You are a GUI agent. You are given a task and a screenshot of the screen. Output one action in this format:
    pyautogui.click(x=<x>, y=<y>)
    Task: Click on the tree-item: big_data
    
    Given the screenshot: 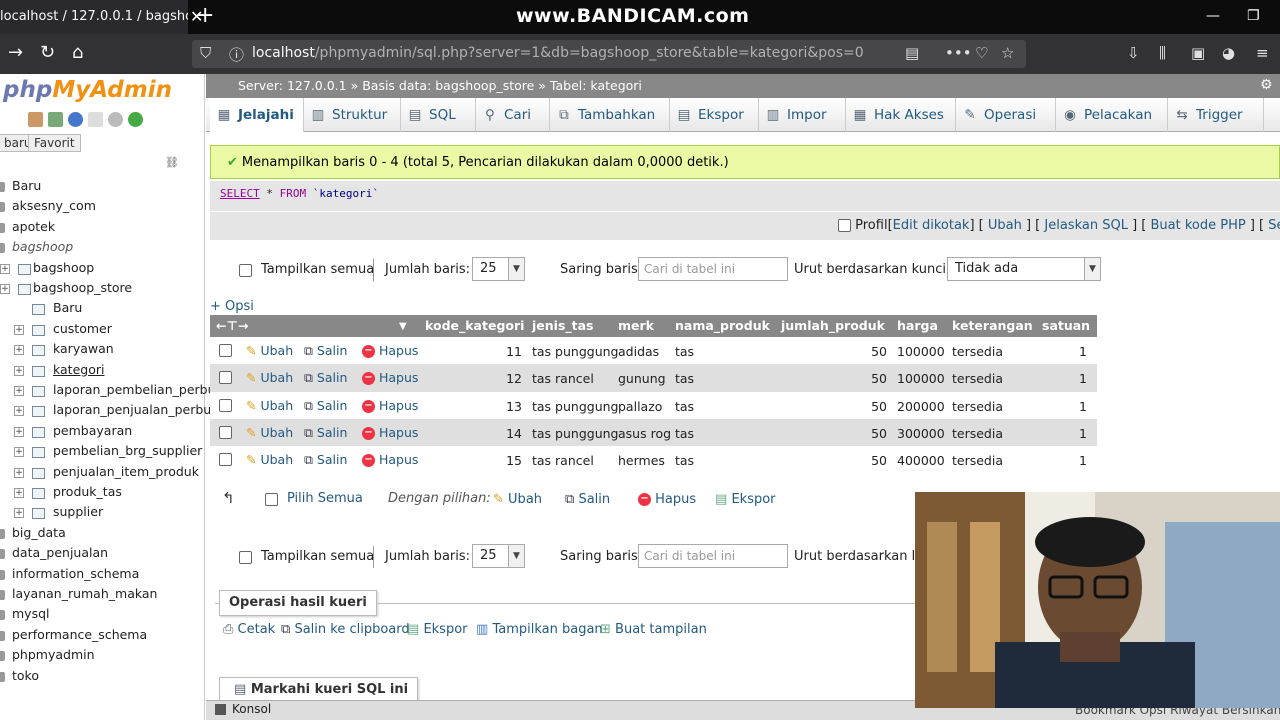 What is the action you would take?
    pyautogui.click(x=39, y=532)
    